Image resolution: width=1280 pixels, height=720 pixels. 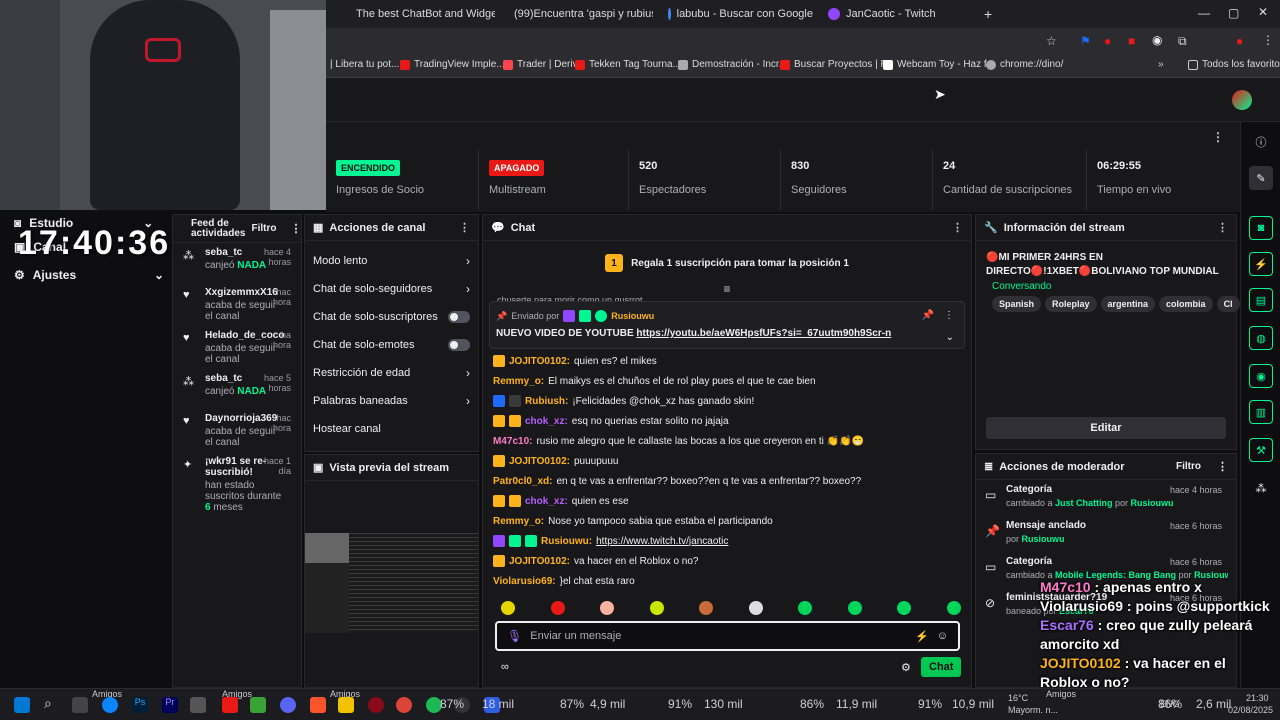 I want to click on pinned-kebab-icon: ⋮, so click(x=949, y=315).